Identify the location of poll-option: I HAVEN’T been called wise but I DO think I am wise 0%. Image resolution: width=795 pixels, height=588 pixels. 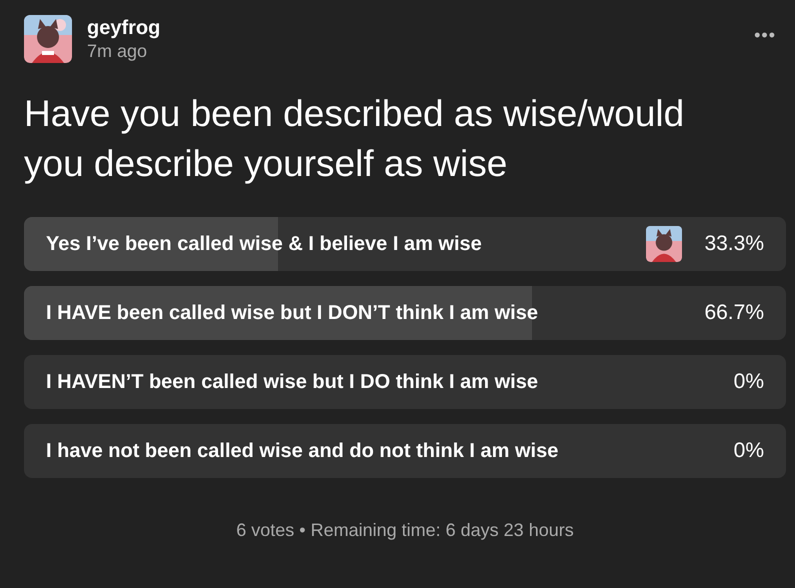
(405, 382).